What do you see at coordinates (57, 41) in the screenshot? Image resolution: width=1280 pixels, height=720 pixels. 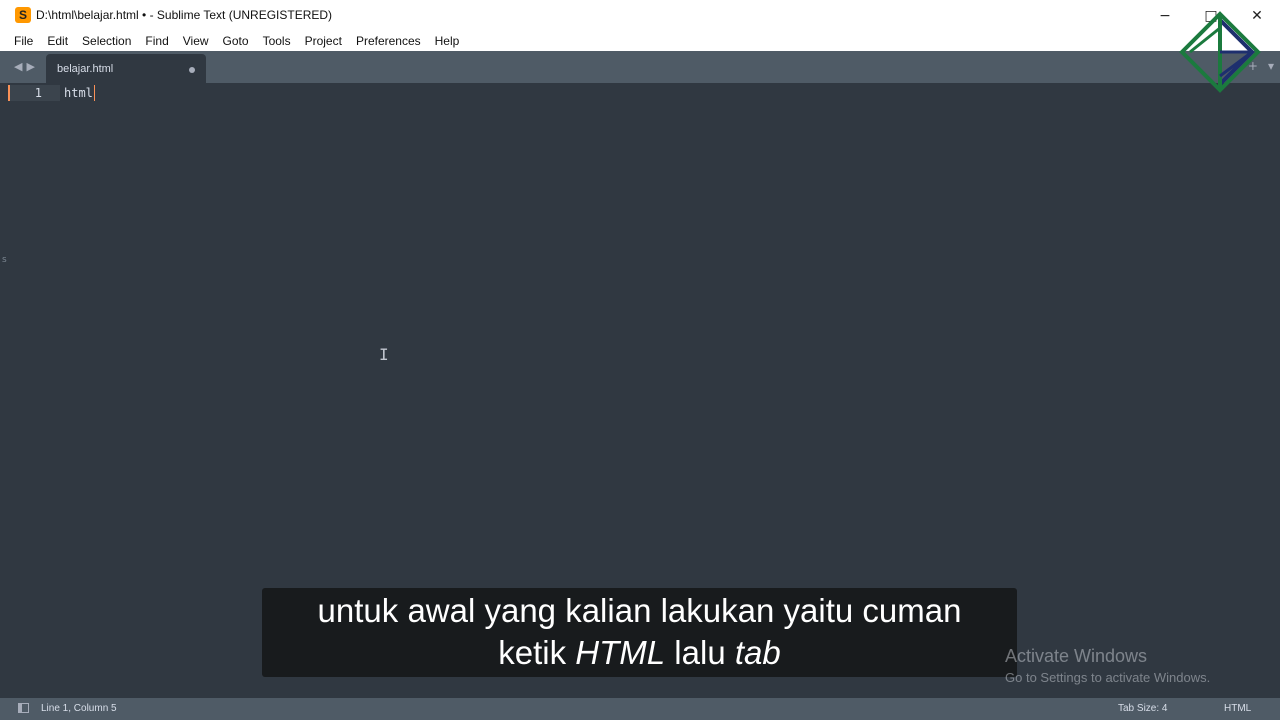 I see `menu-edit: Edit` at bounding box center [57, 41].